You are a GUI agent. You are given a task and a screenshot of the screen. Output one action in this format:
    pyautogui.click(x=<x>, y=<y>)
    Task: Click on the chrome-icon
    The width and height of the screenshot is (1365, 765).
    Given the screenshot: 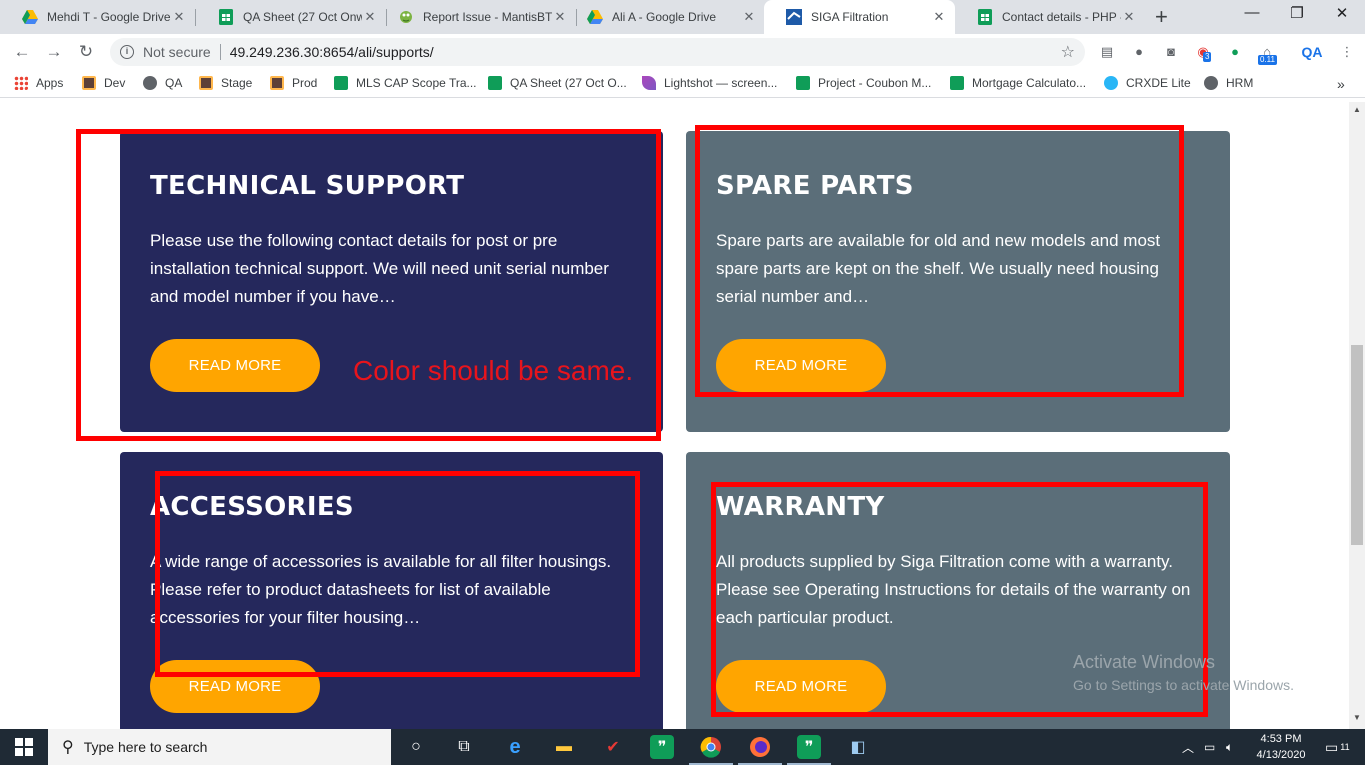 What is the action you would take?
    pyautogui.click(x=711, y=750)
    